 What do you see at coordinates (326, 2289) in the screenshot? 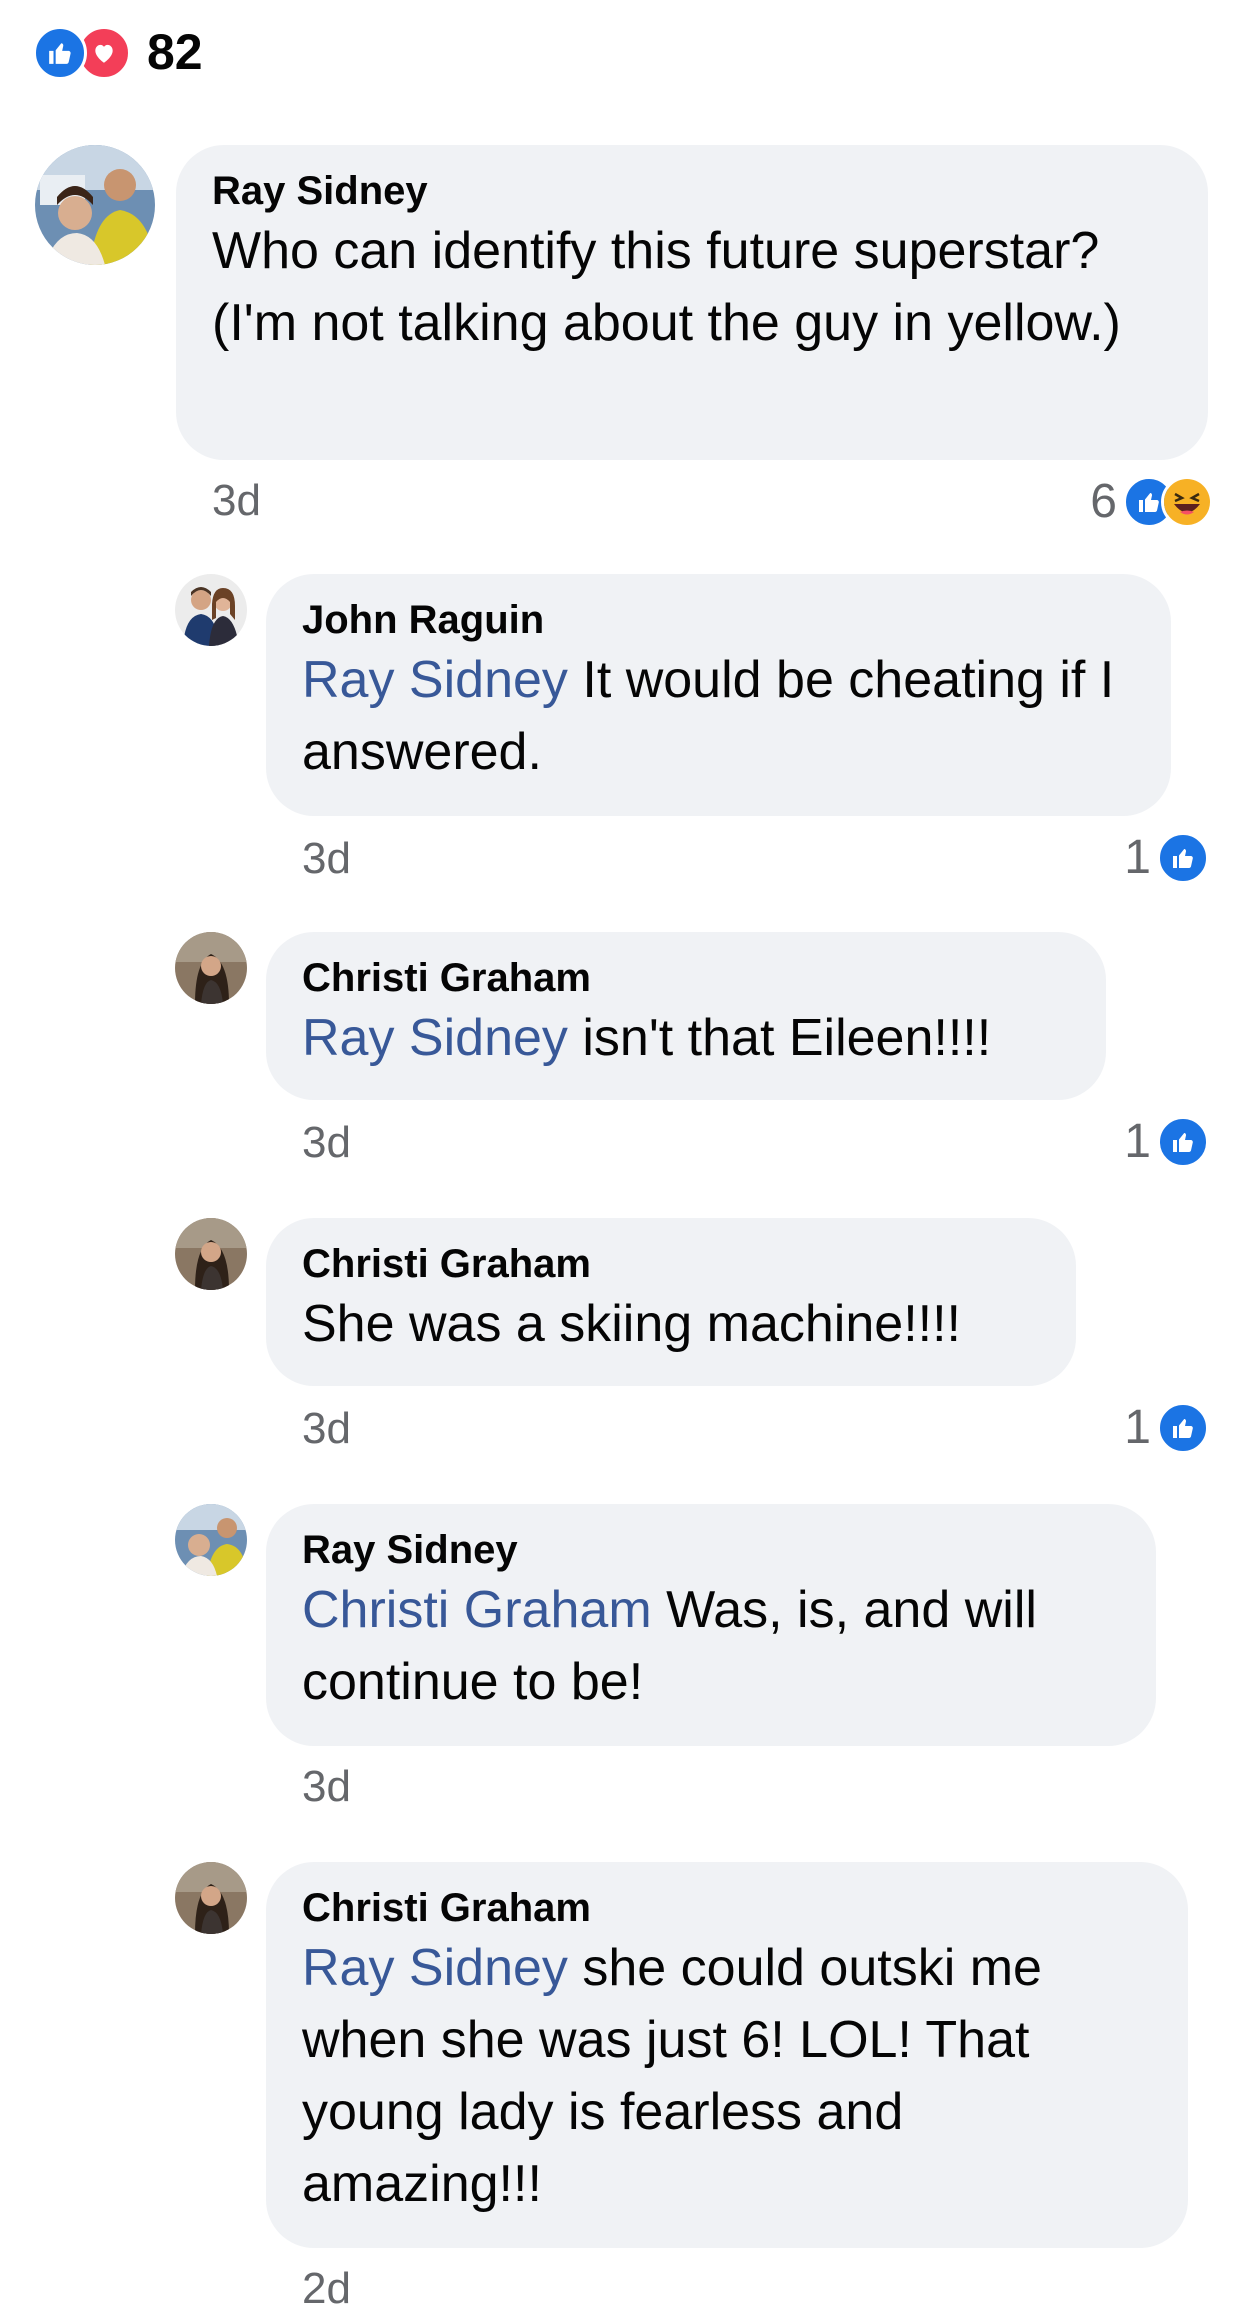
I see `comment-time: 2d` at bounding box center [326, 2289].